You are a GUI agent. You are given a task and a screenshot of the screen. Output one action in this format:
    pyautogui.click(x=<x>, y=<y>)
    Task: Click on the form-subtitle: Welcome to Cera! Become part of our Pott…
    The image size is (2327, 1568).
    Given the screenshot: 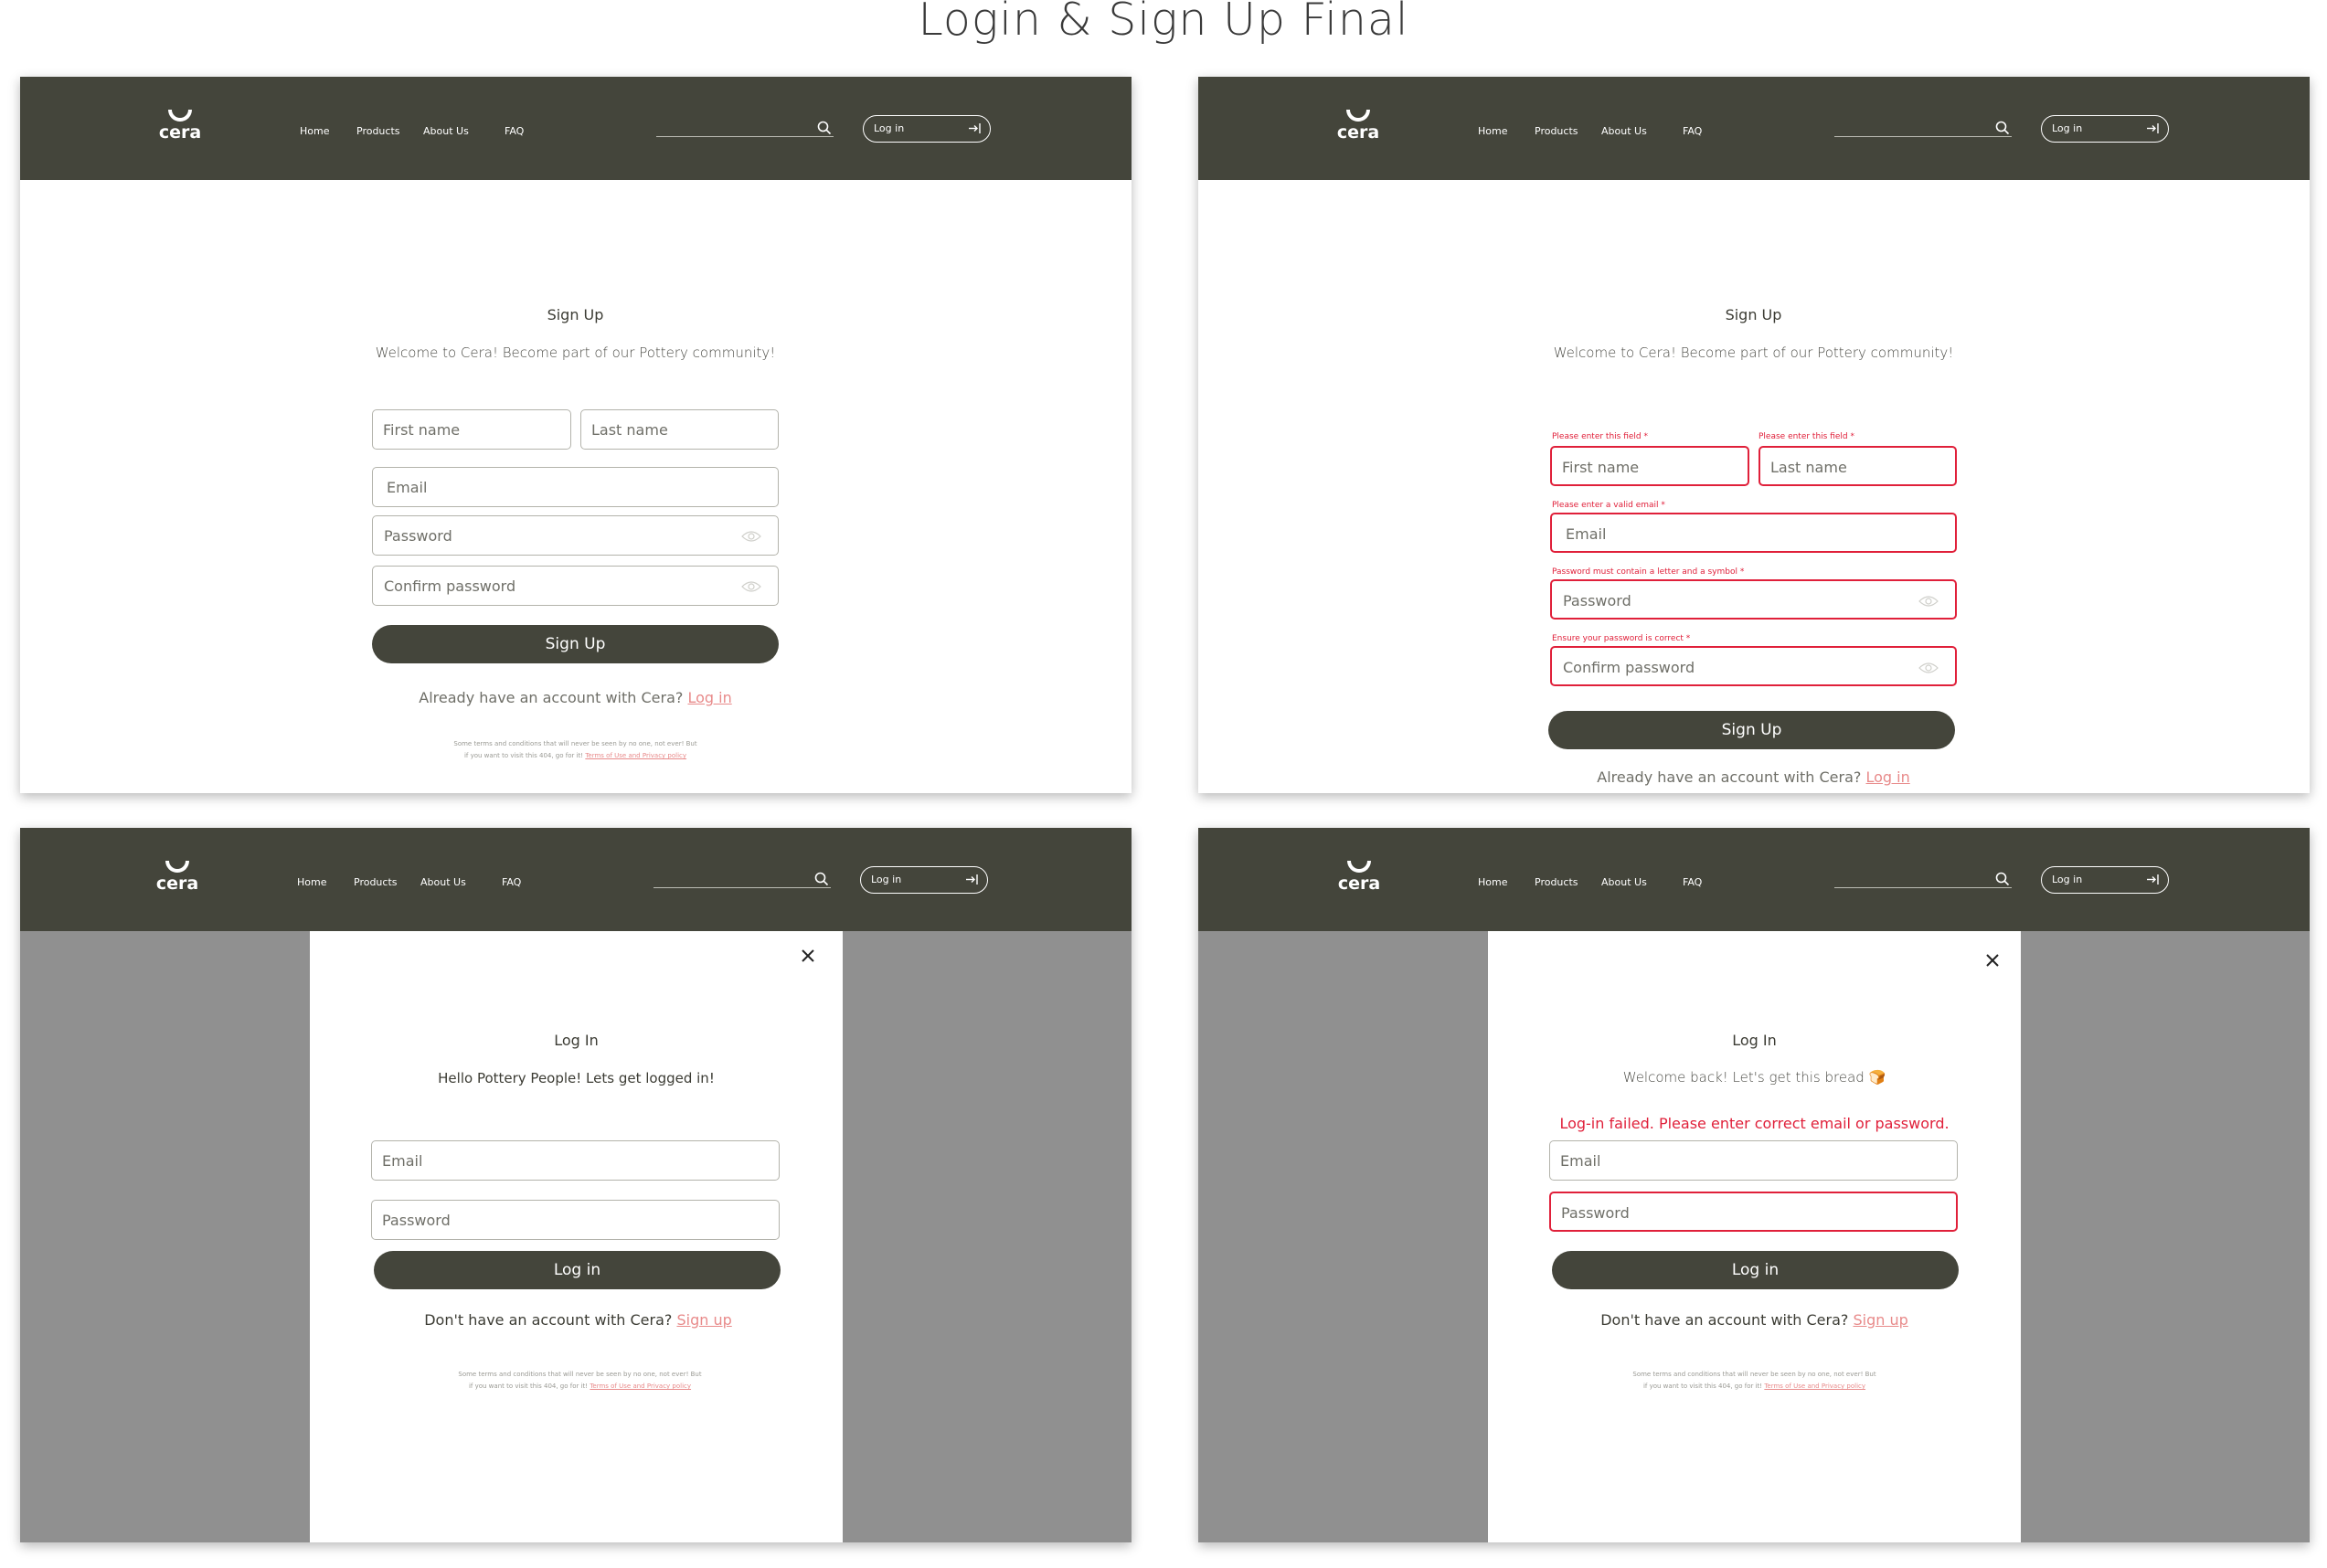 What is the action you would take?
    pyautogui.click(x=575, y=352)
    